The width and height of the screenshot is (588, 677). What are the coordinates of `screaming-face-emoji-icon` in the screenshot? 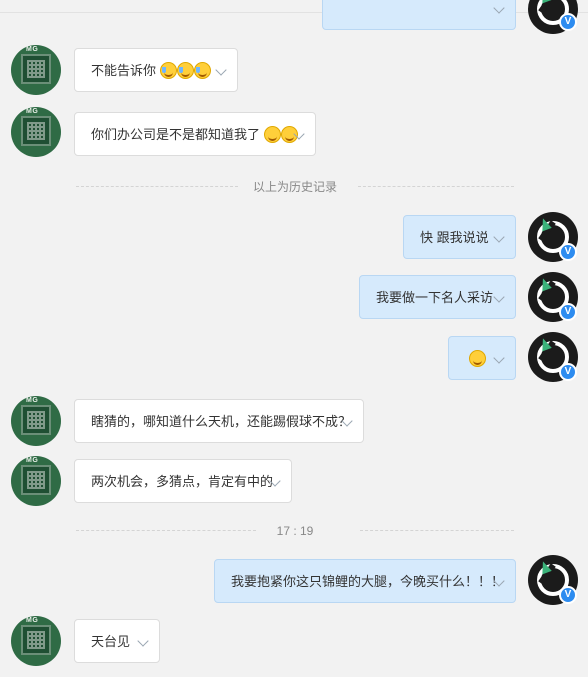 It's located at (477, 358).